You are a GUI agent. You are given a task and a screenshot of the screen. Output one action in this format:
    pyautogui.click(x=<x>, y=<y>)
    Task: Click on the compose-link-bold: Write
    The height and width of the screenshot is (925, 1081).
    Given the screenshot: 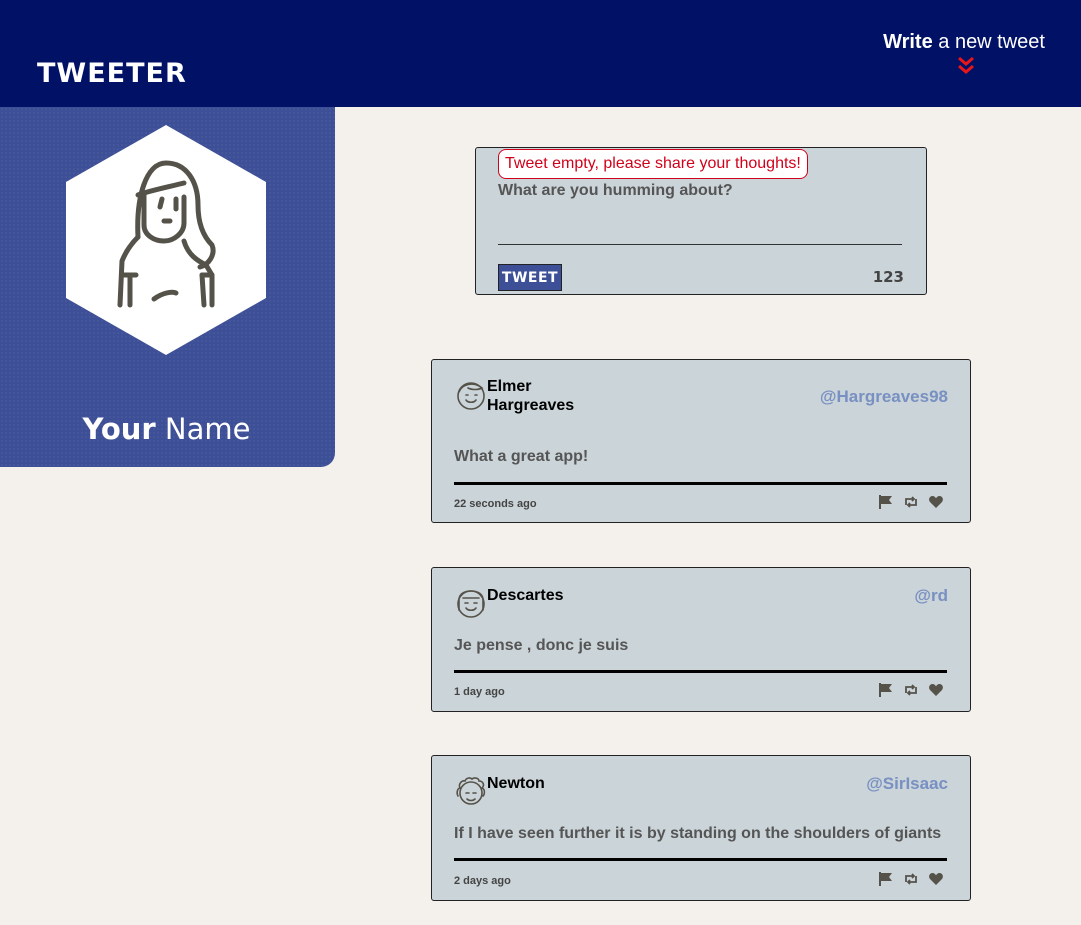 What is the action you would take?
    pyautogui.click(x=908, y=42)
    